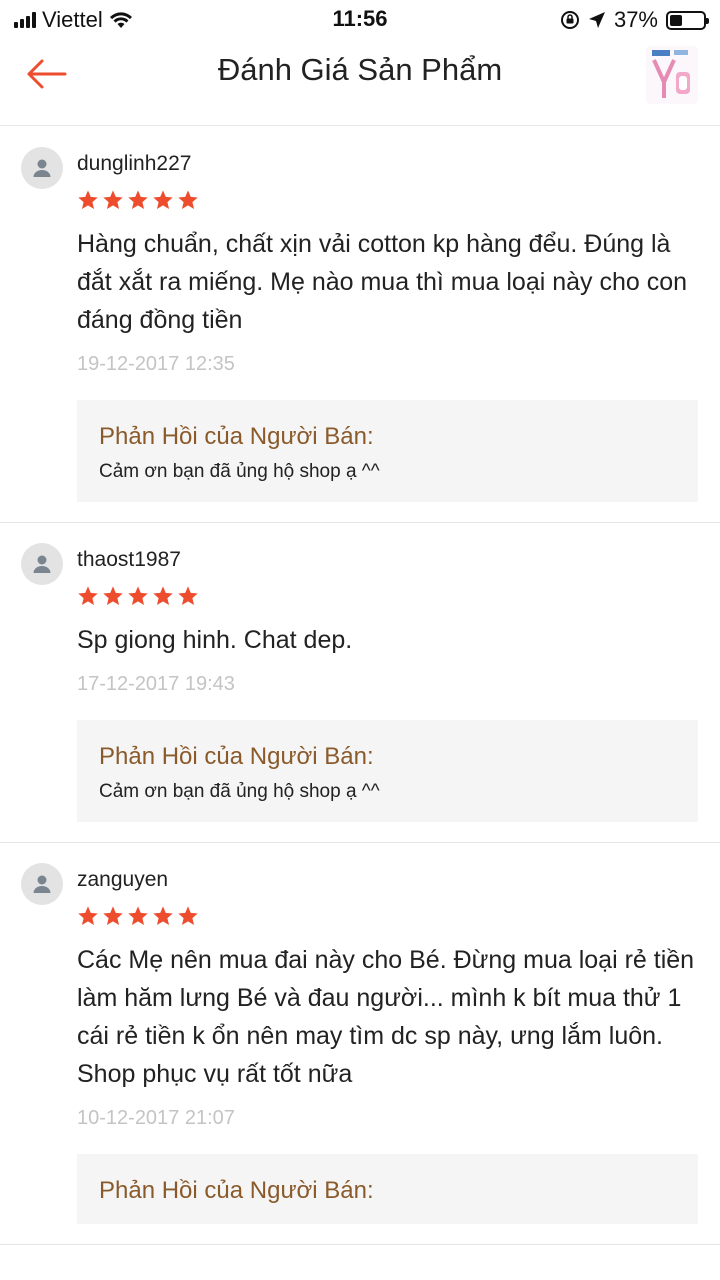 The height and width of the screenshot is (1280, 720). What do you see at coordinates (156, 364) in the screenshot?
I see `review-date: 19-12-2017 12:35` at bounding box center [156, 364].